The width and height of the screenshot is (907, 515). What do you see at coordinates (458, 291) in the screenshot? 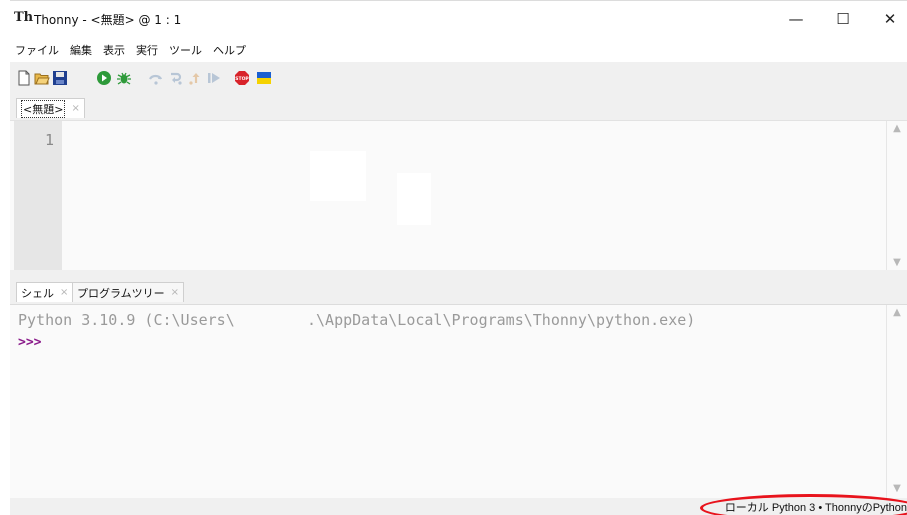
I see `shell-tabstrip: シェル × プログラムツリー ×` at bounding box center [458, 291].